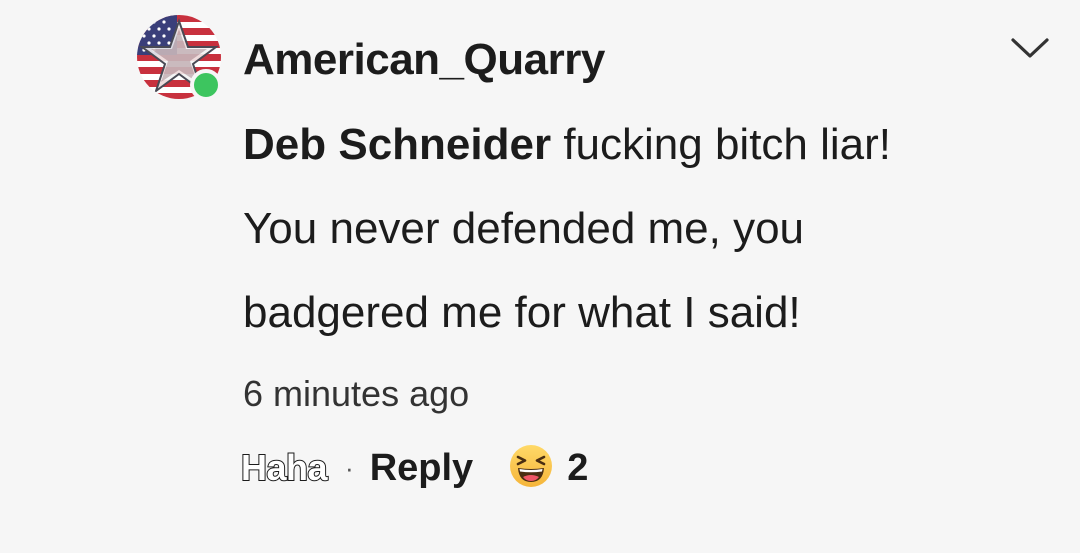  I want to click on comment-actions: Haha · Reply 2, so click(414, 468).